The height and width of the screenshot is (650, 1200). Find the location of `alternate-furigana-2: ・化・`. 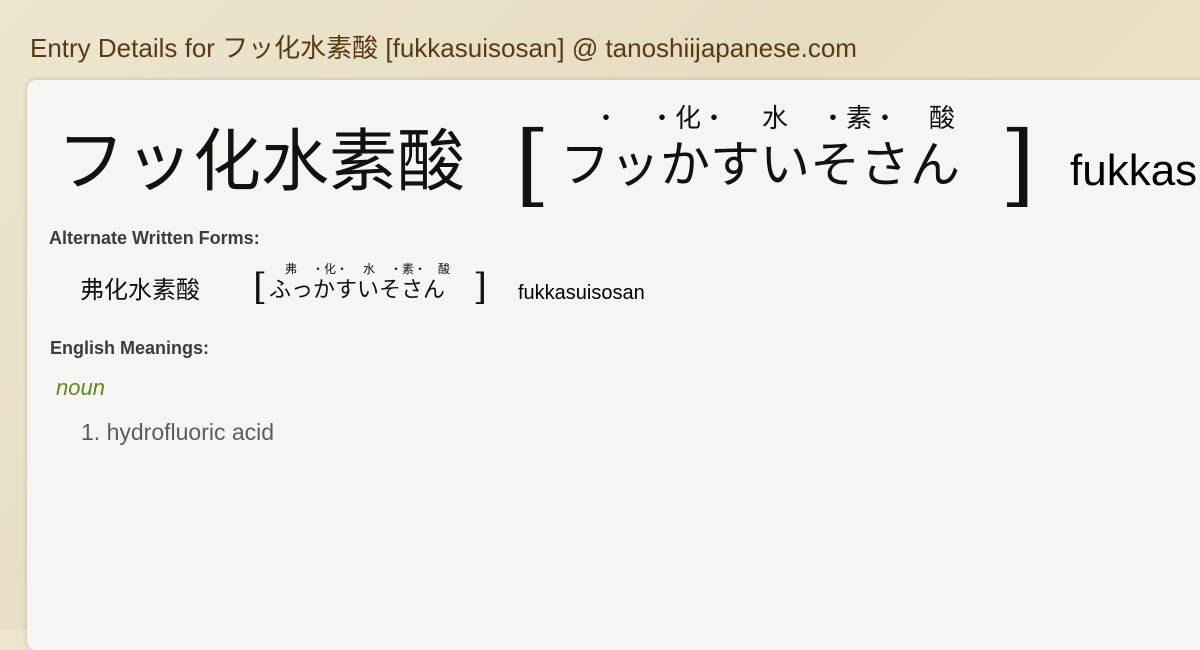

alternate-furigana-2: ・化・ is located at coordinates (330, 269).